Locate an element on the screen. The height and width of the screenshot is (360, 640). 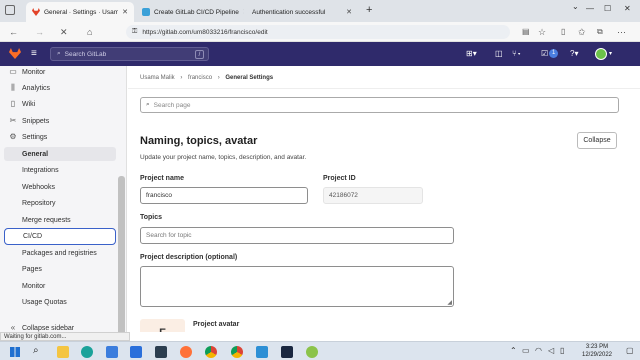
gitlab-tab-icon is located at coordinates (36, 12).